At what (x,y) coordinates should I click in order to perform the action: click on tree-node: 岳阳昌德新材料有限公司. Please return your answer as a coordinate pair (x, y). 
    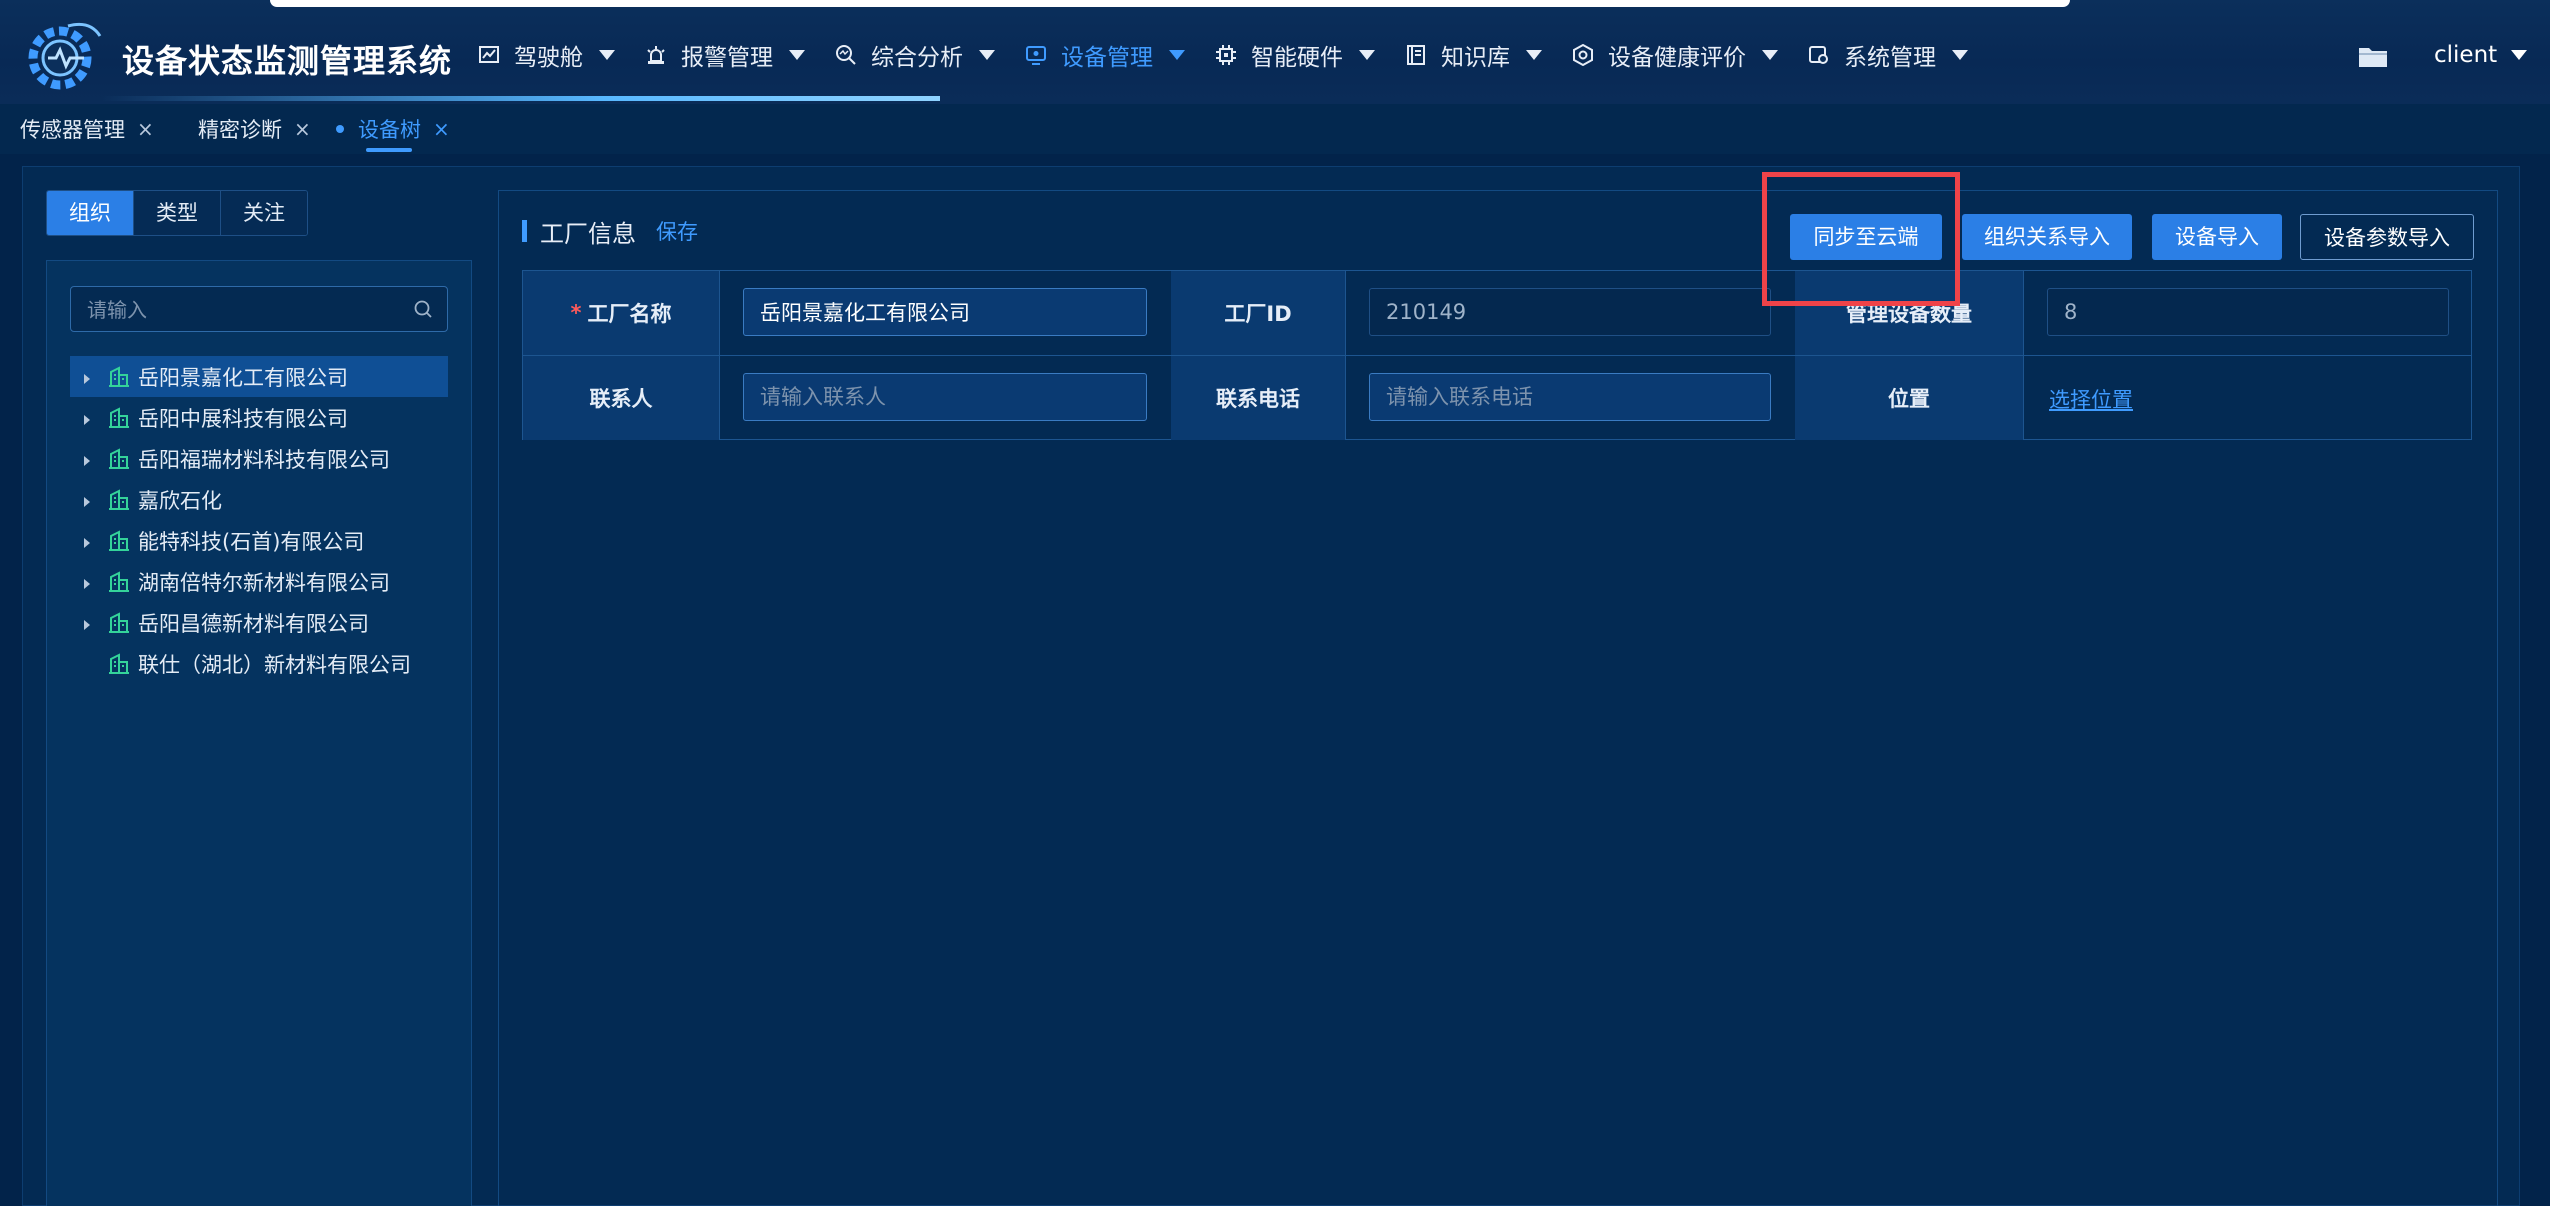
    Looking at the image, I should click on (259, 622).